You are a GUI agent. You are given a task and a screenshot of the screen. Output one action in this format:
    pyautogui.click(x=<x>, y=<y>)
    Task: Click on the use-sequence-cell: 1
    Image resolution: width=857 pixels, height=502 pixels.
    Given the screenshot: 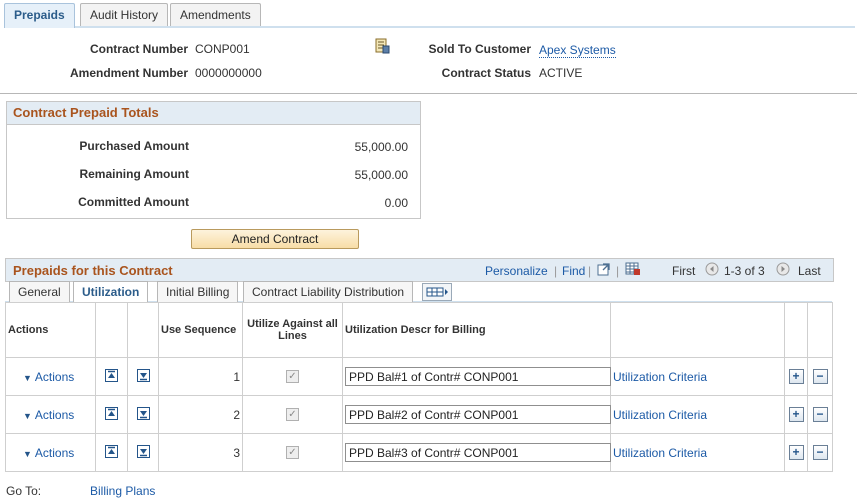 What is the action you would take?
    pyautogui.click(x=200, y=376)
    